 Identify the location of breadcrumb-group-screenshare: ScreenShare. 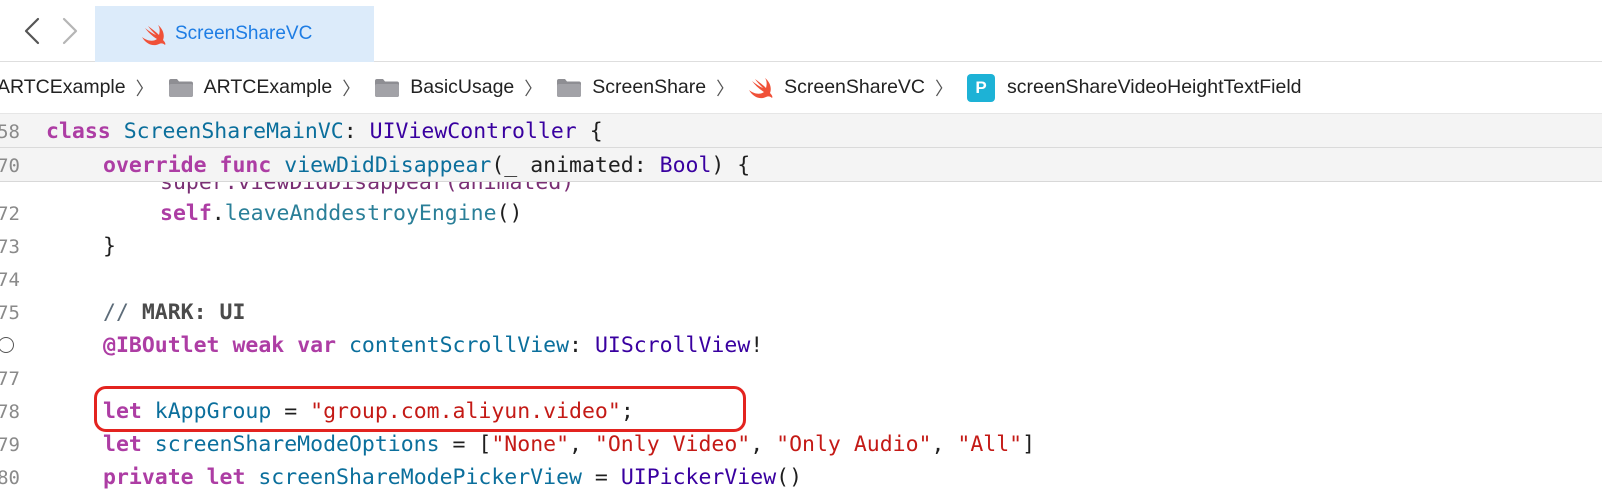
(631, 87).